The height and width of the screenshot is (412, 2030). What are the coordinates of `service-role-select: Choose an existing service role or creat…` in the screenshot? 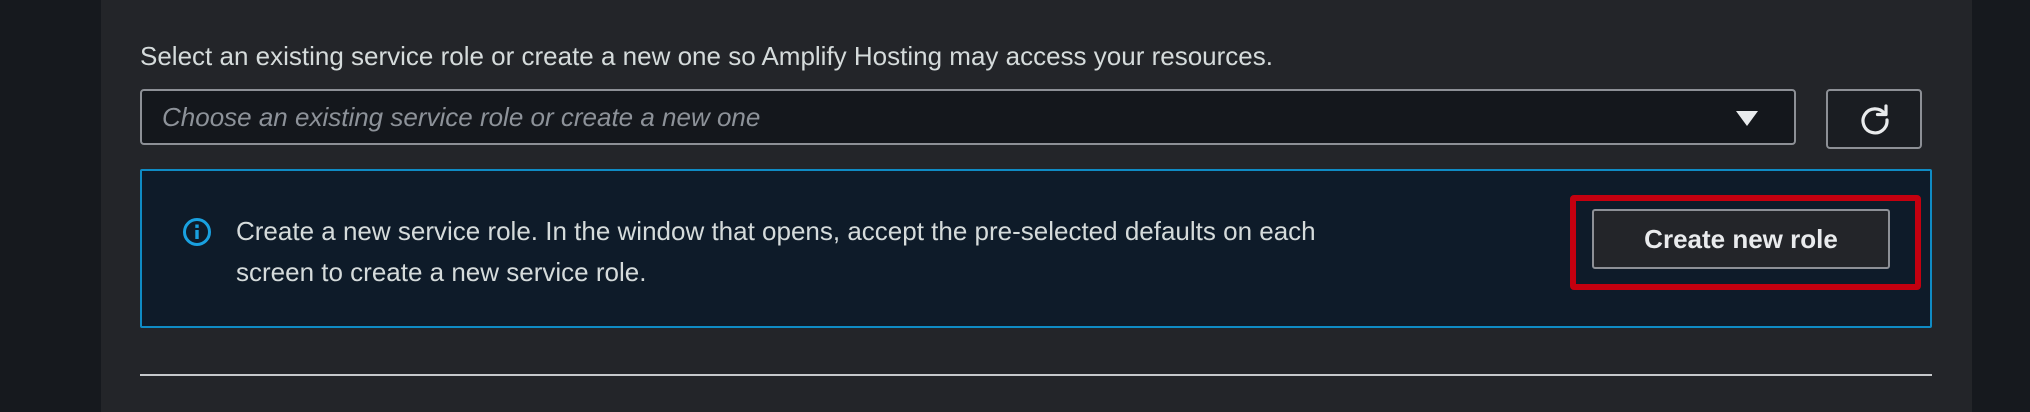 It's located at (968, 117).